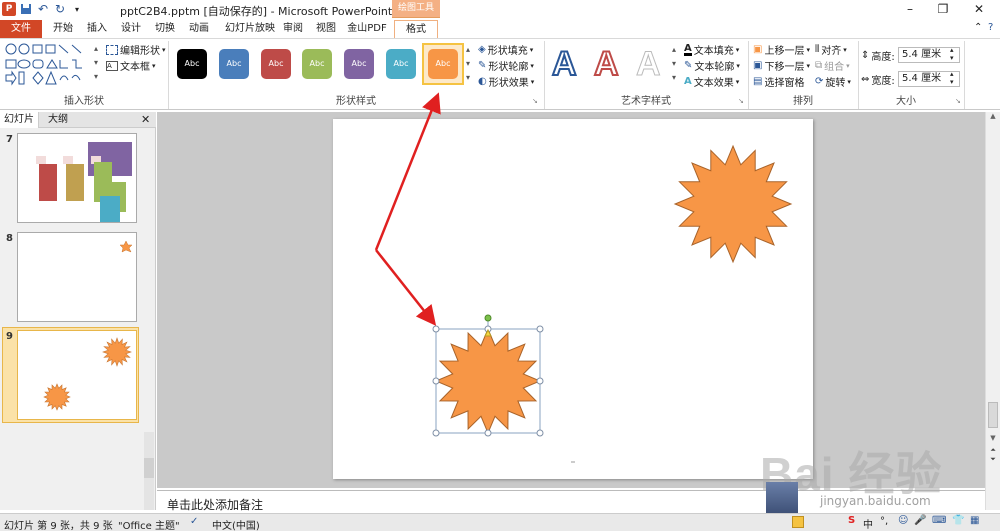 The image size is (1000, 532). What do you see at coordinates (250, 29) in the screenshot?
I see `tab-slideshow: 幻灯片放映` at bounding box center [250, 29].